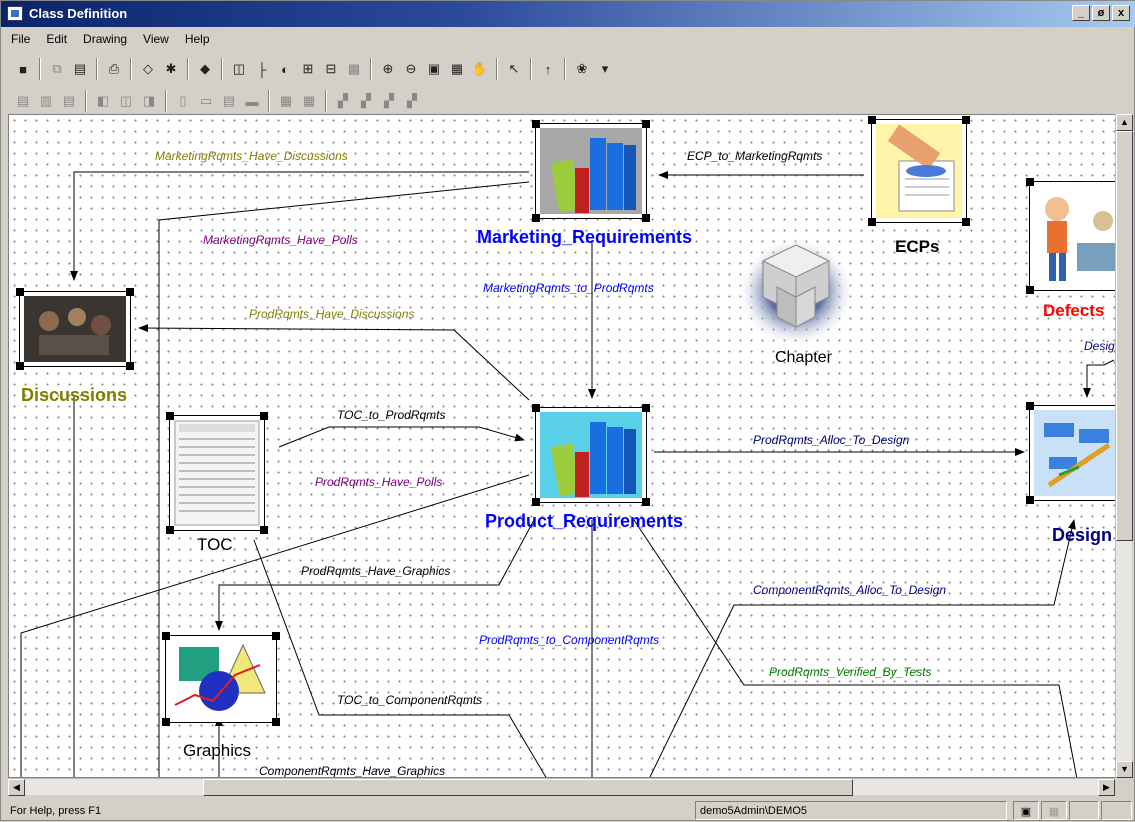  I want to click on node-label-ecps: ECPs, so click(917, 246).